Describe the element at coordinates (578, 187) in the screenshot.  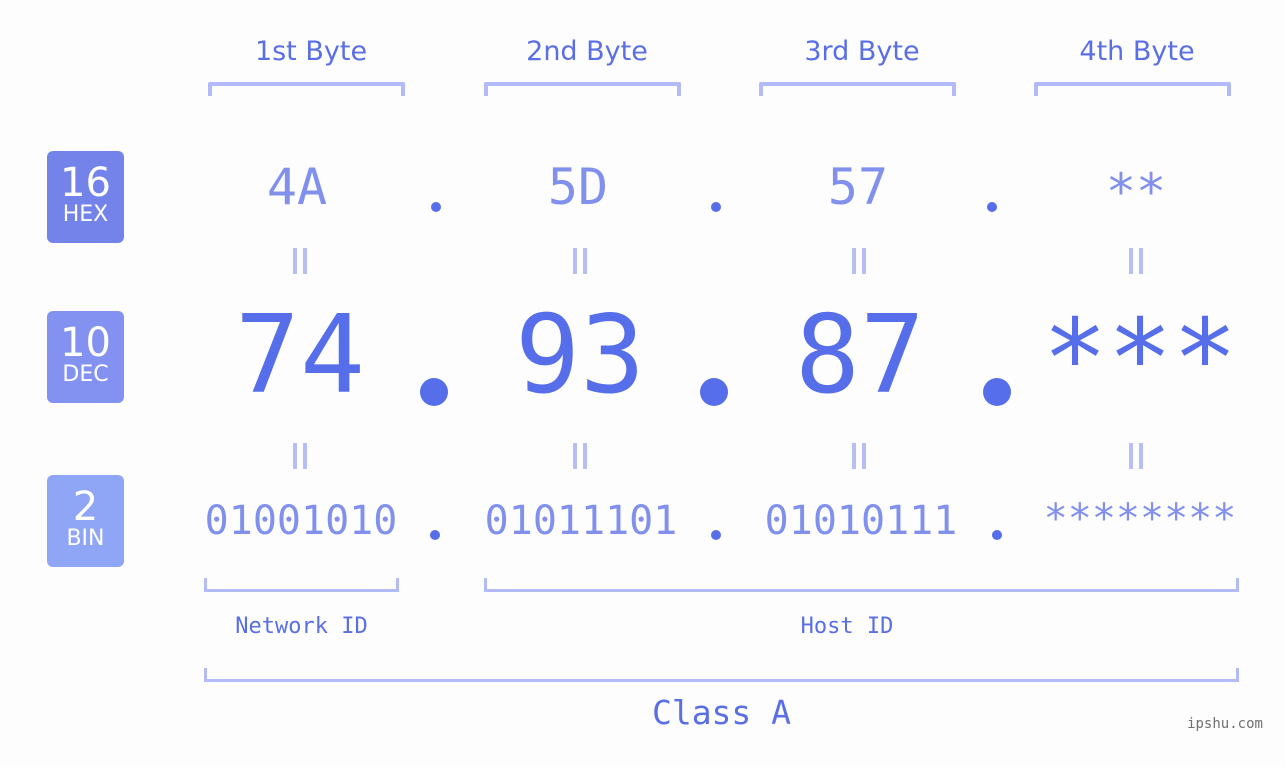
I see `hex-value-2: 5D` at that location.